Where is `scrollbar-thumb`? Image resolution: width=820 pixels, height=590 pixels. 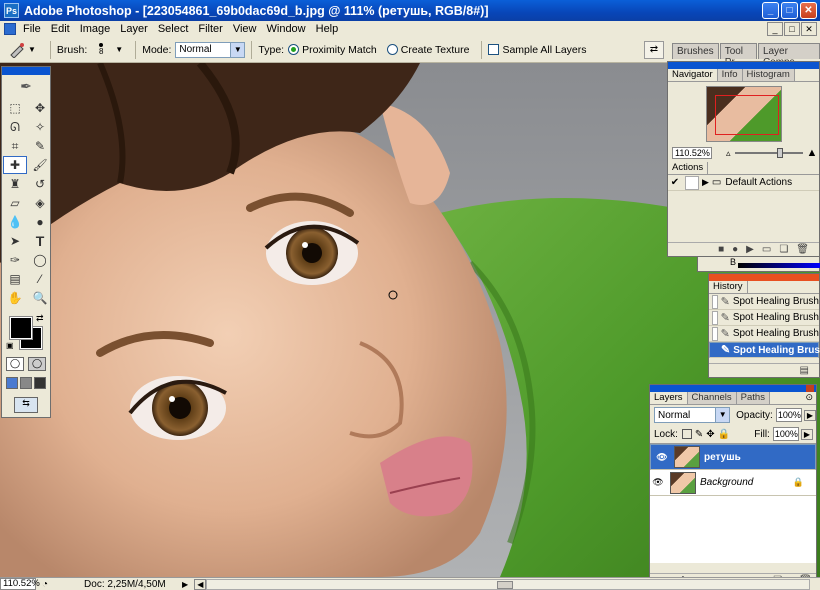 scrollbar-thumb is located at coordinates (505, 584).